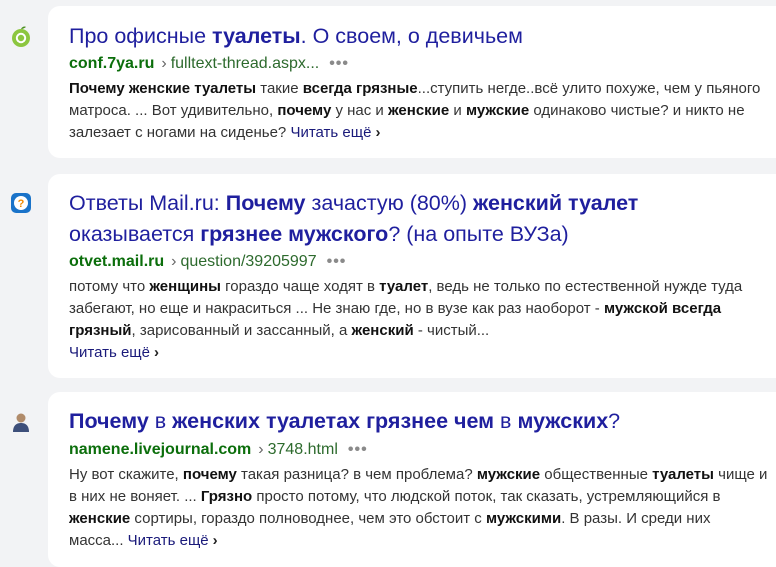 The height and width of the screenshot is (567, 776). Describe the element at coordinates (382, 330) in the screenshot. I see `snippet-highlight: женский` at that location.